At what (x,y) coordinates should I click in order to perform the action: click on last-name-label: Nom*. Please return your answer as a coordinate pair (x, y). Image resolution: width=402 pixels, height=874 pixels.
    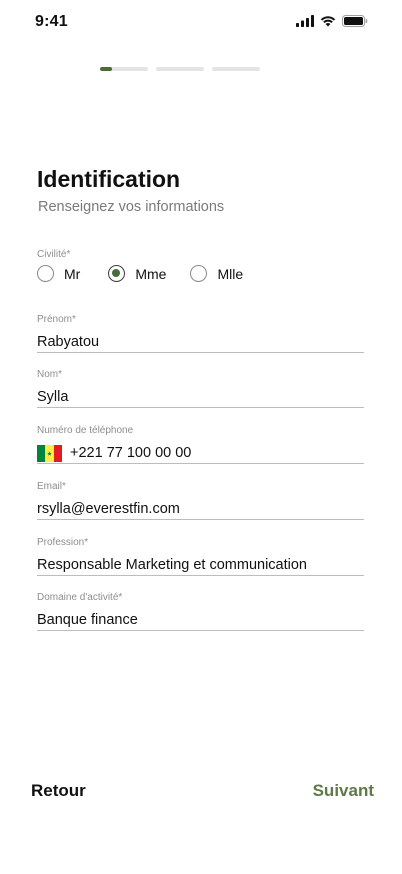
    Looking at the image, I should click on (50, 374).